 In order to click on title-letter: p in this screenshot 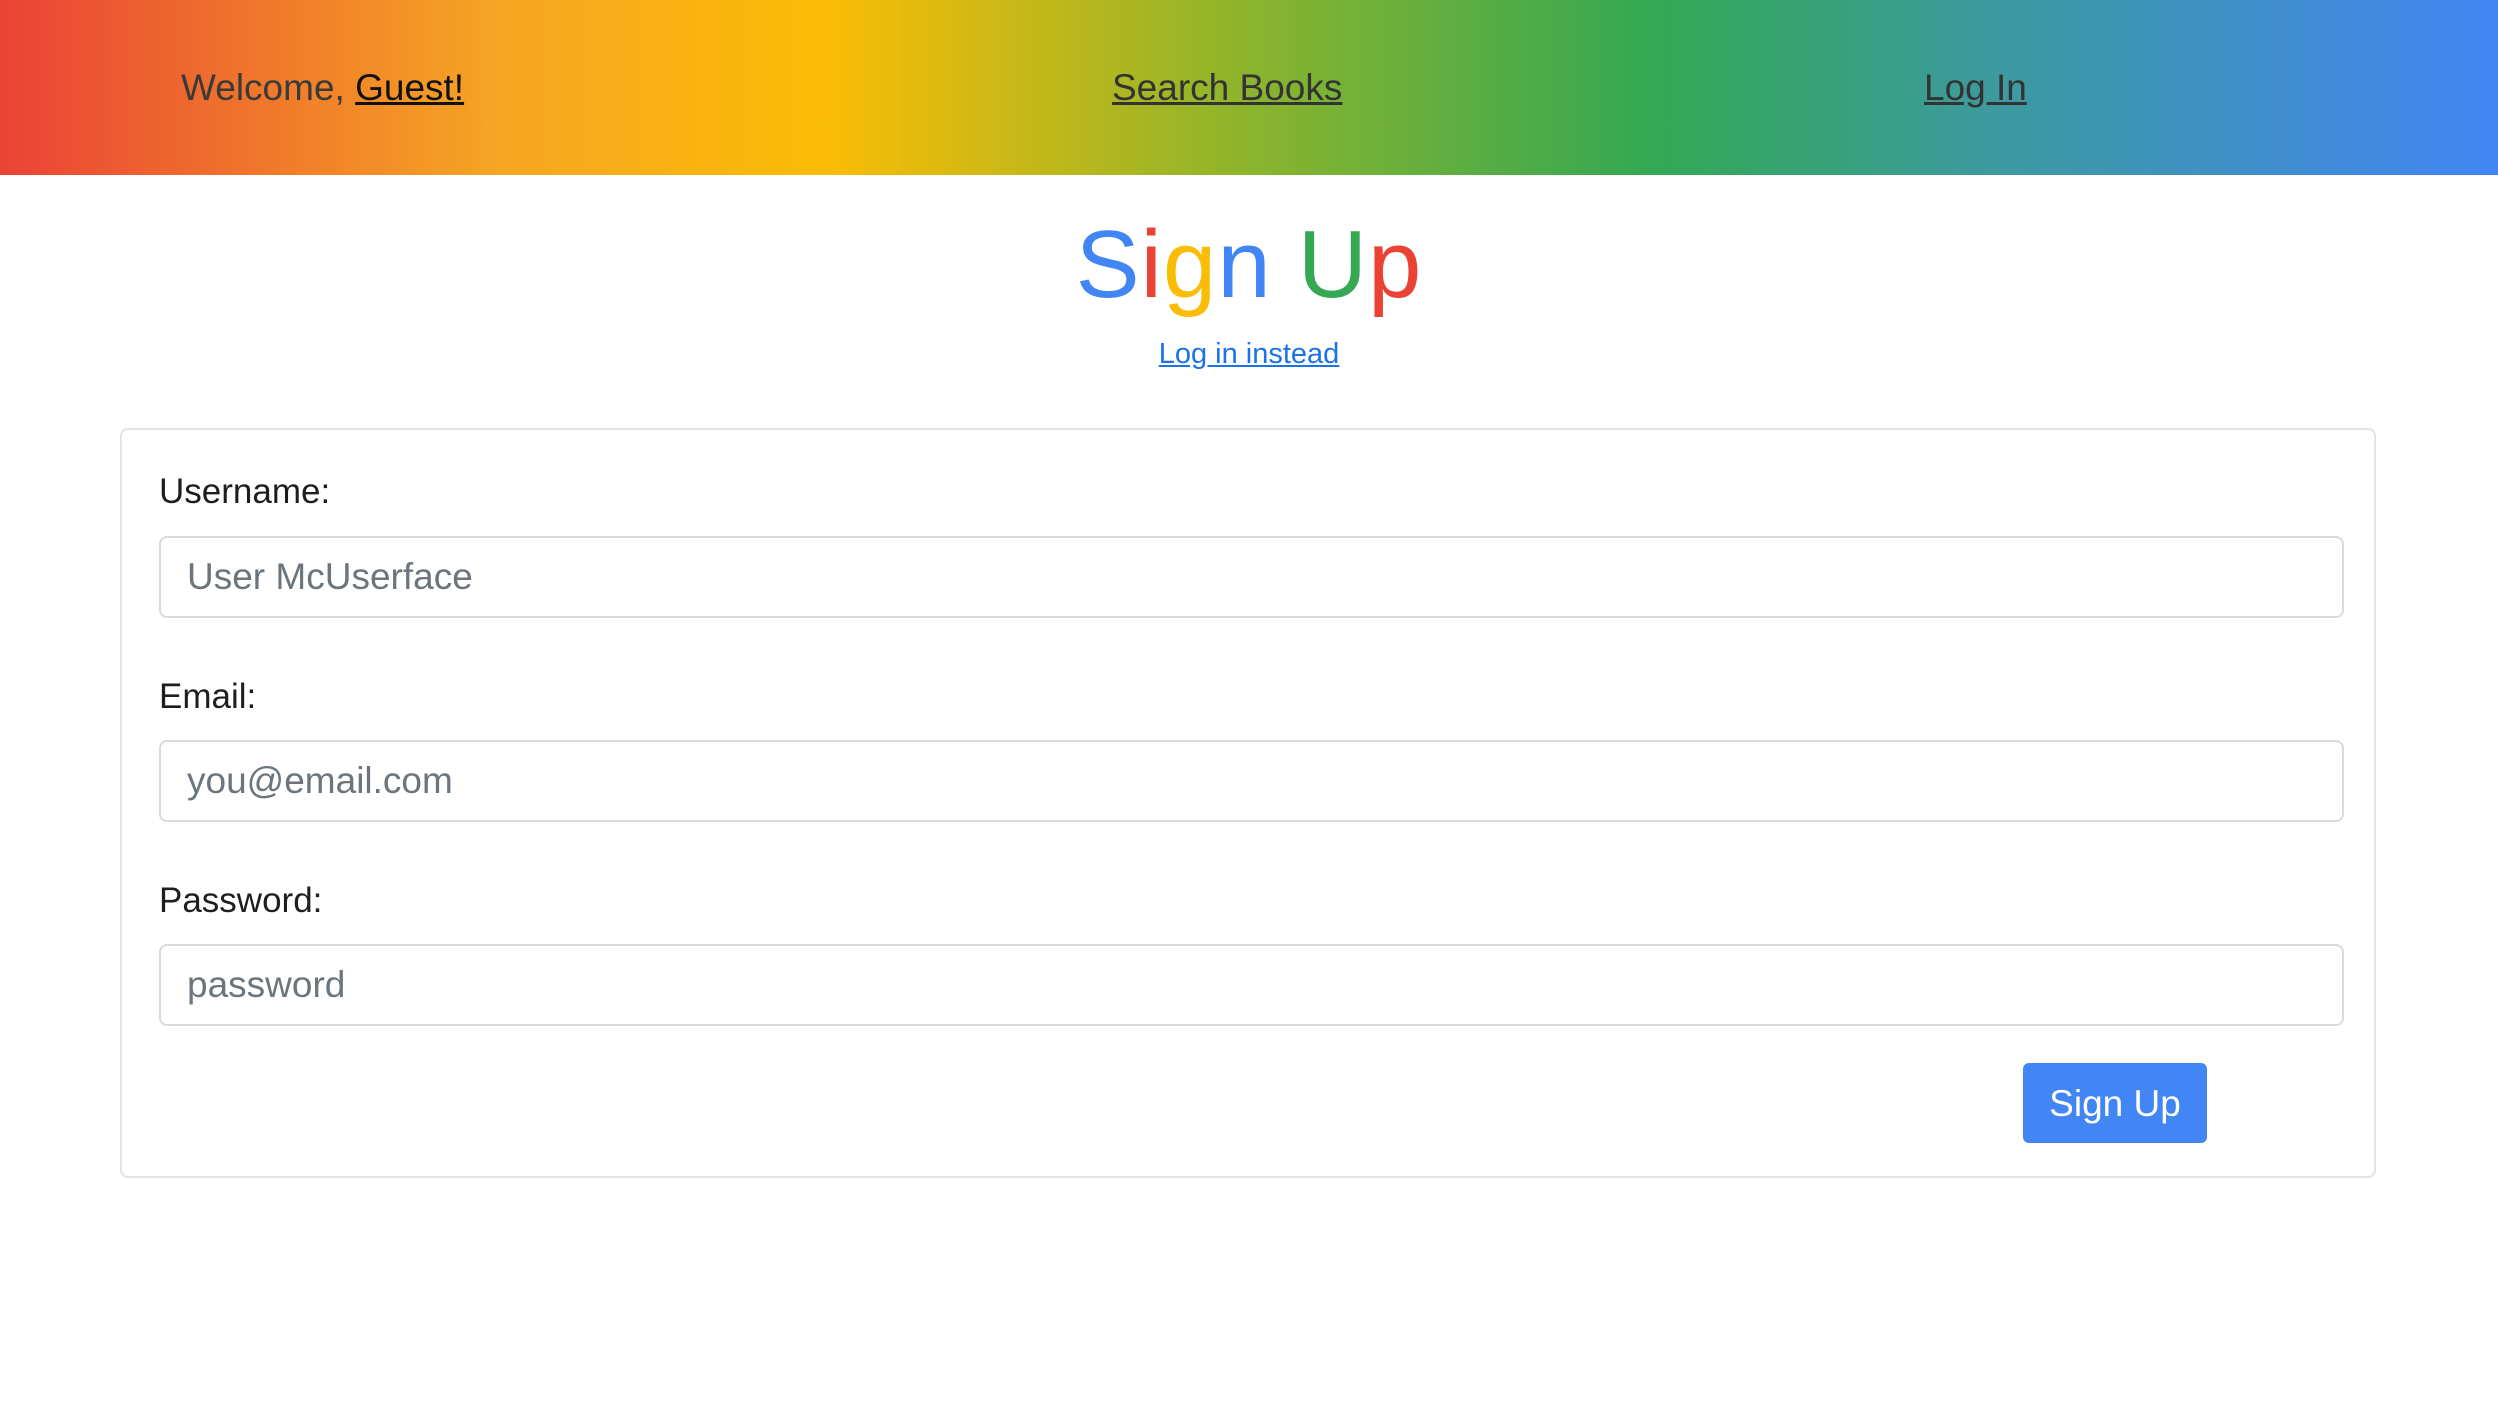, I will do `click(1395, 264)`.